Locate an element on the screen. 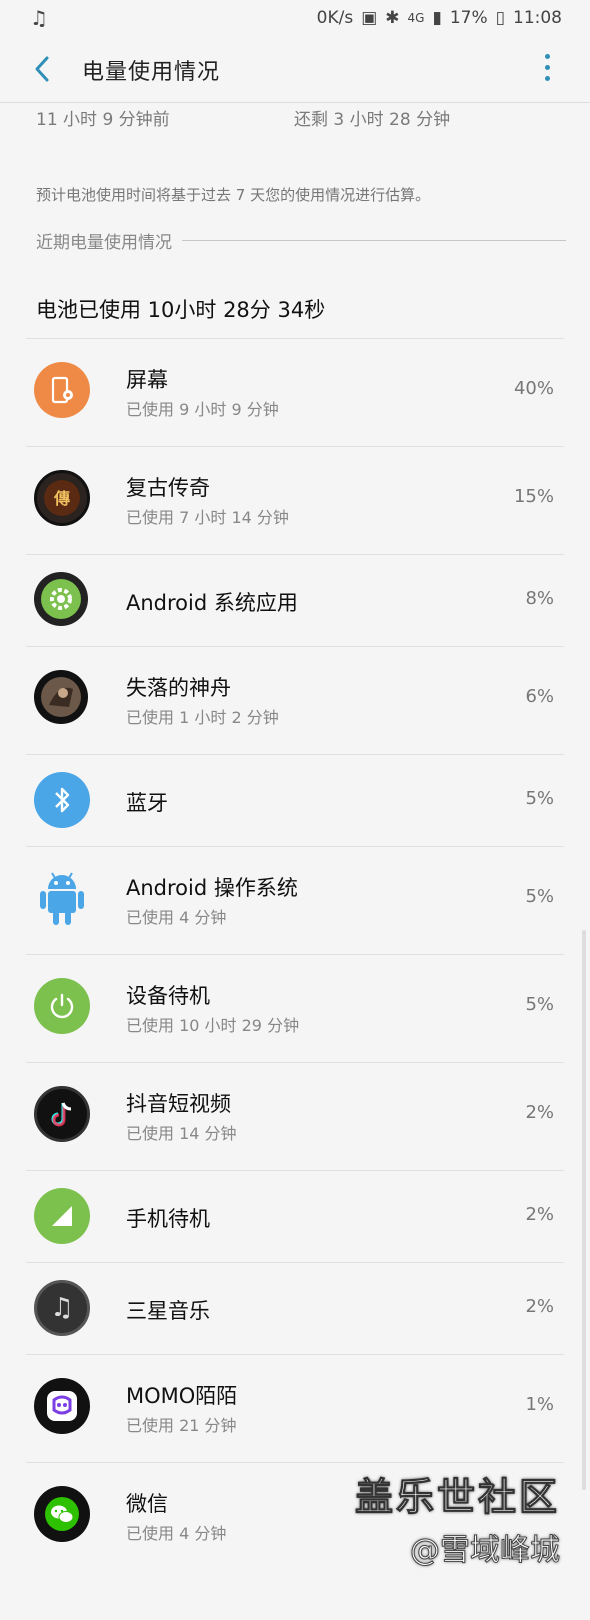 This screenshot has height=1620, width=590. app-name: Android 操作系统 is located at coordinates (212, 888).